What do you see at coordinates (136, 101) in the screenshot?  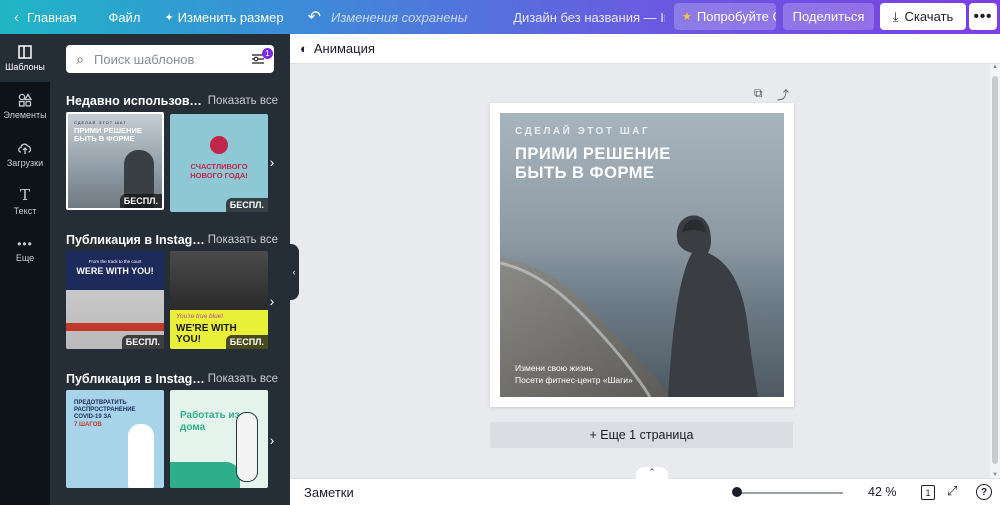 I see `section-title: Недавно использованные` at bounding box center [136, 101].